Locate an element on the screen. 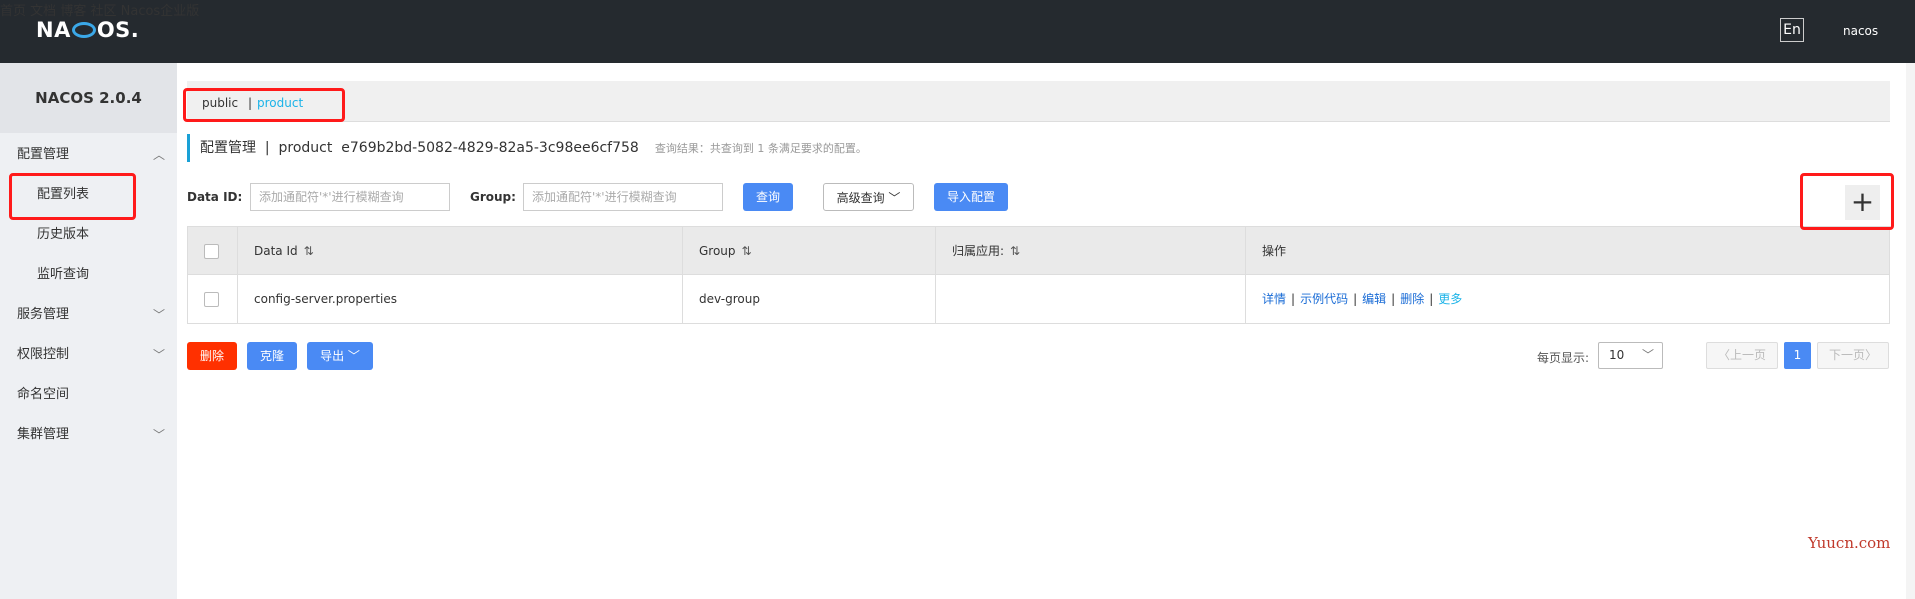 The height and width of the screenshot is (599, 1915). sidebar-item-label: 命名空间 is located at coordinates (43, 394).